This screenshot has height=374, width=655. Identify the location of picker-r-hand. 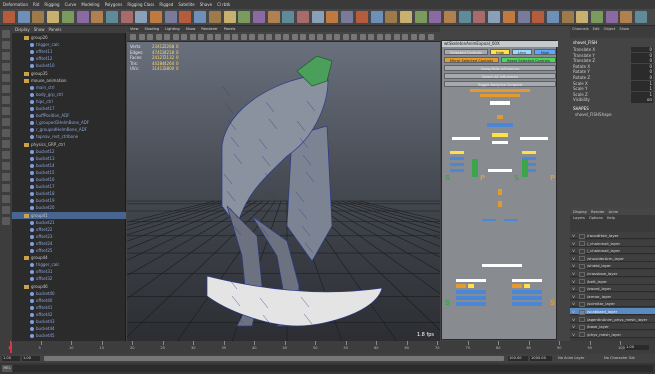
(525, 168).